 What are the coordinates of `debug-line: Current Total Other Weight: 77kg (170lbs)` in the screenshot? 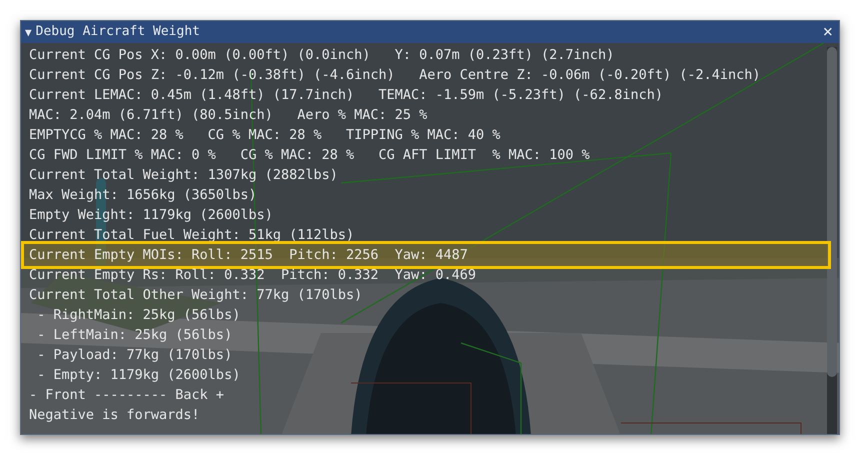 It's located at (196, 295).